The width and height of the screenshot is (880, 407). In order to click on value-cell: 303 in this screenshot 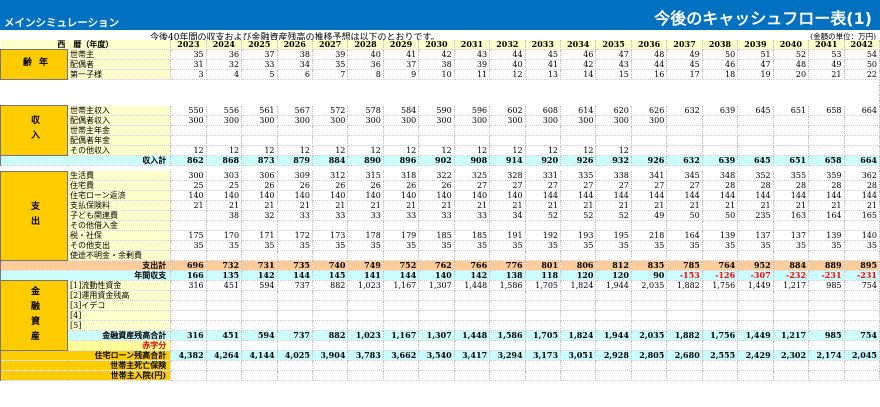, I will do `click(224, 176)`.